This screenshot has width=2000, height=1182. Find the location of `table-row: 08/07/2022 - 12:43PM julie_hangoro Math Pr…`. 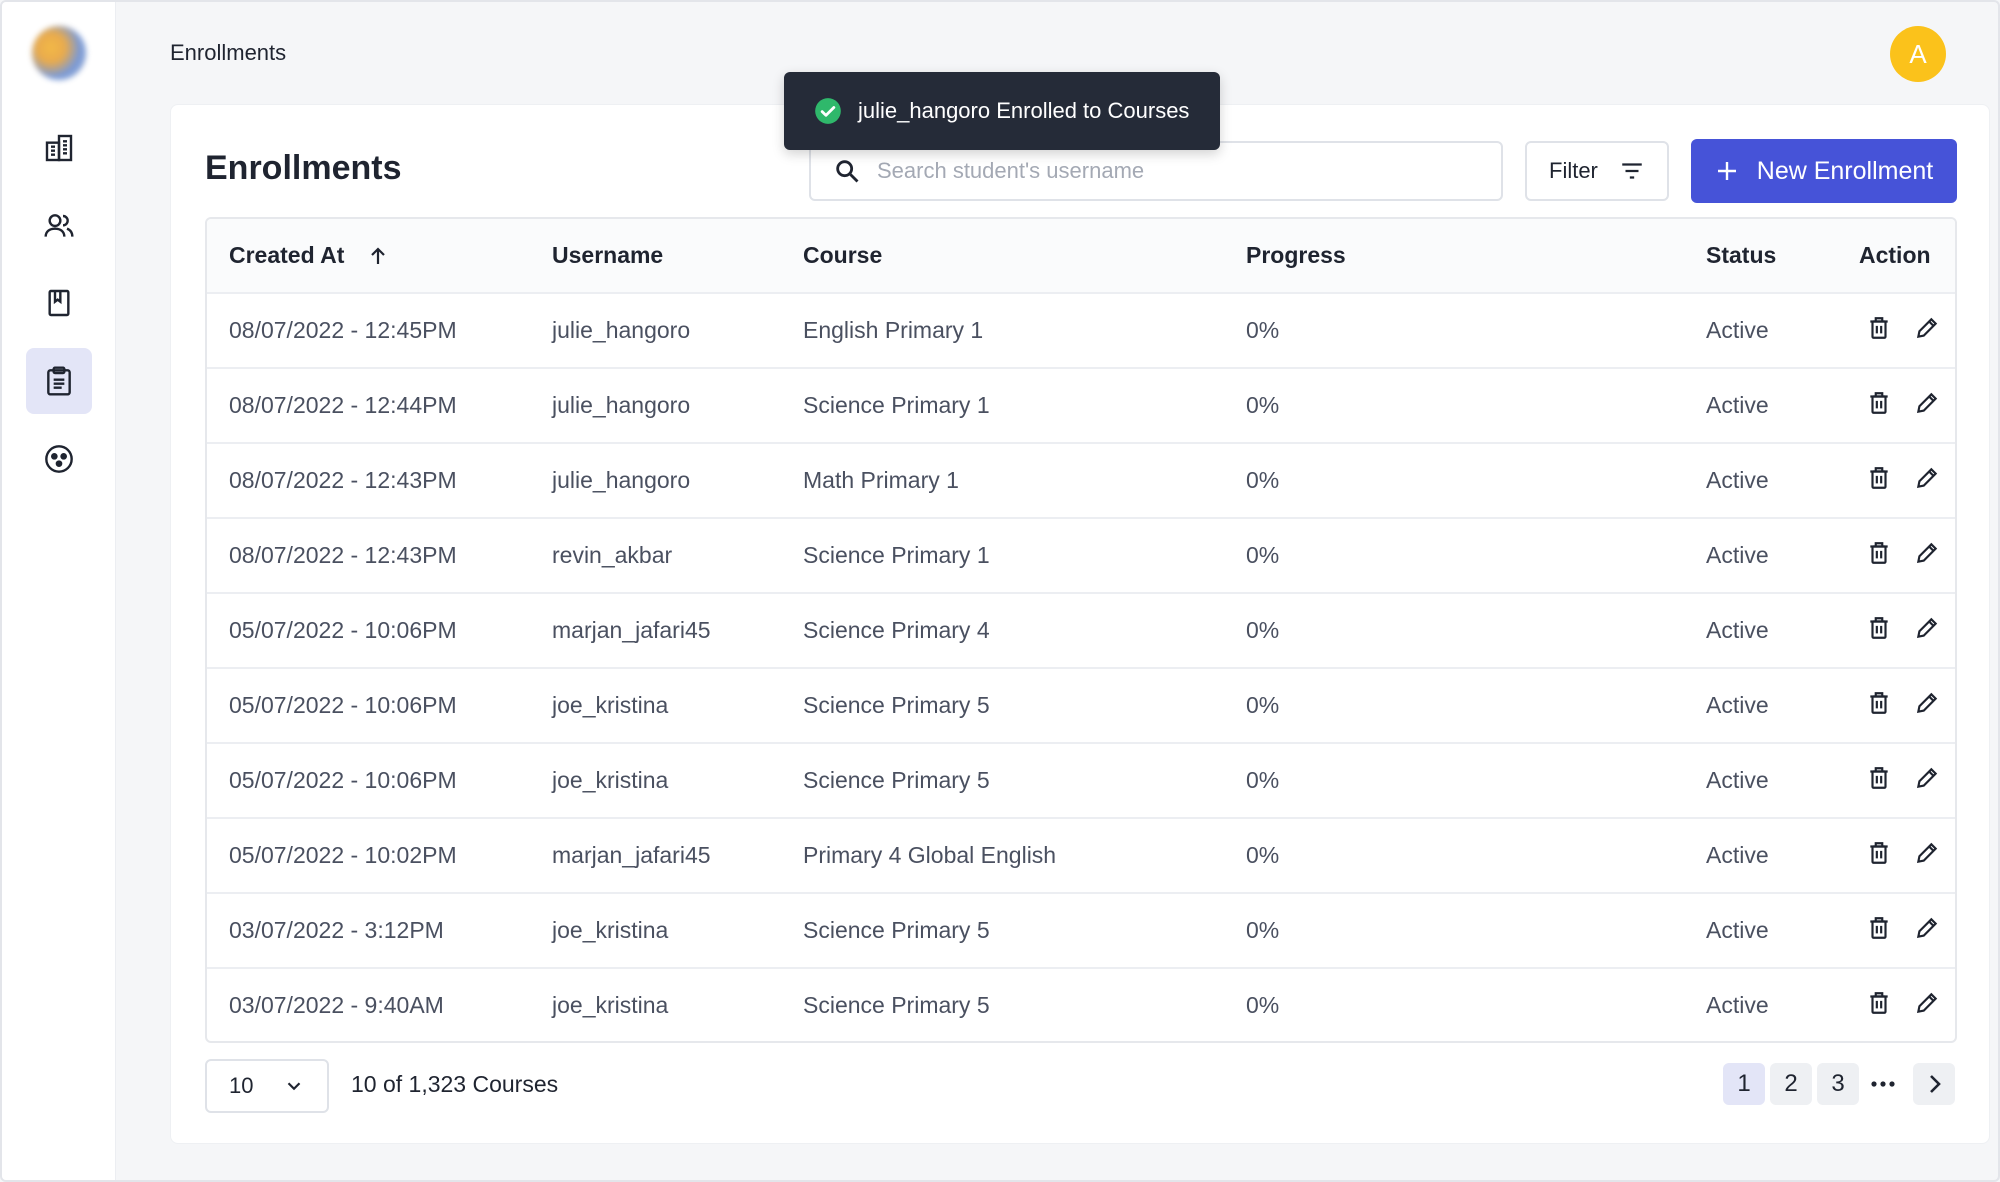

table-row: 08/07/2022 - 12:43PM julie_hangoro Math Pr… is located at coordinates (1081, 481).